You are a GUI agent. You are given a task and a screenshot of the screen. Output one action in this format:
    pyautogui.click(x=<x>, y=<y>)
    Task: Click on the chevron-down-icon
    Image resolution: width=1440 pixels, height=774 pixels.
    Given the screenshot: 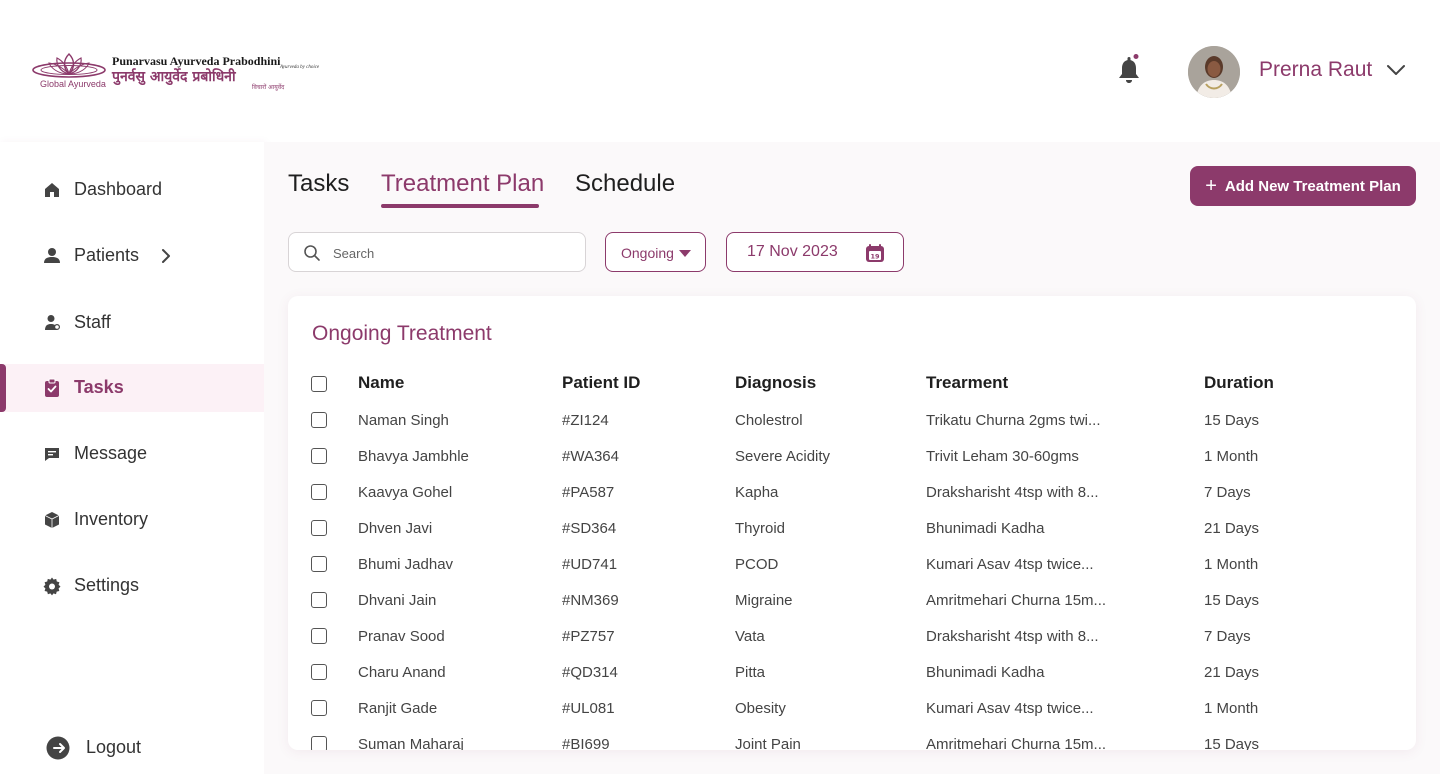 What is the action you would take?
    pyautogui.click(x=1396, y=70)
    